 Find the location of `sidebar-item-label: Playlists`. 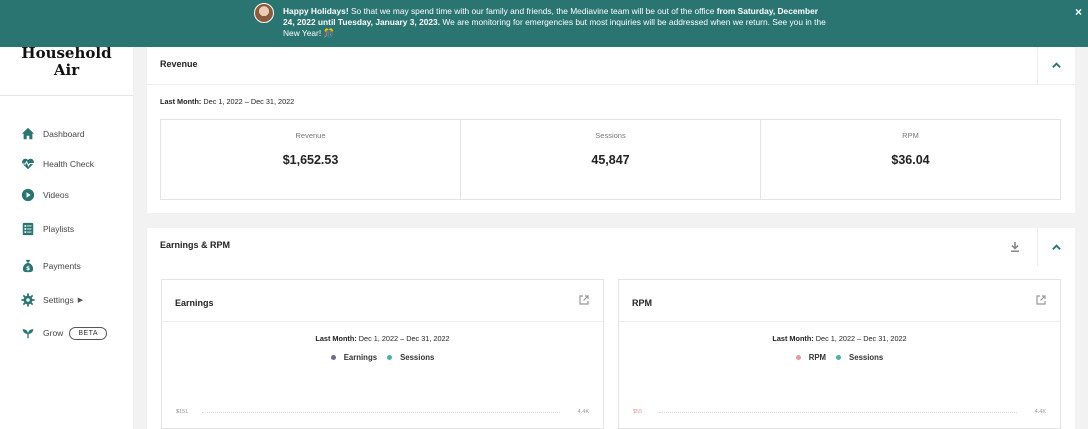

sidebar-item-label: Playlists is located at coordinates (59, 229).